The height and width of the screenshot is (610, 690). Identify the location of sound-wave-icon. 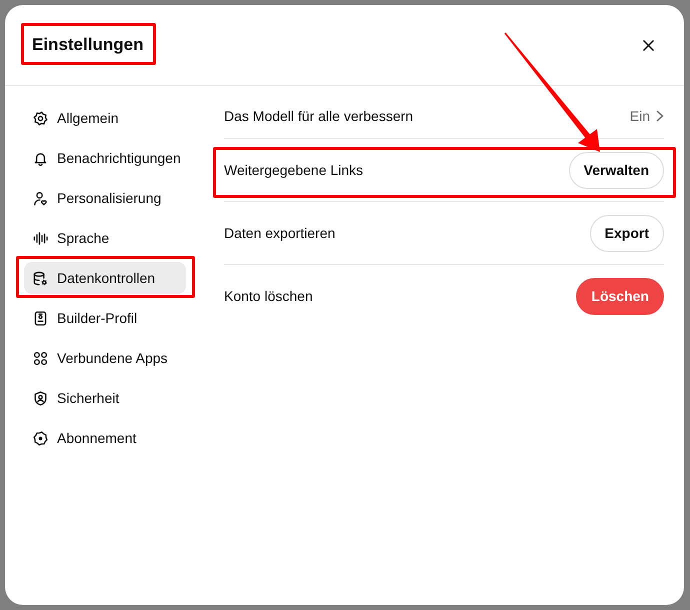
(40, 238).